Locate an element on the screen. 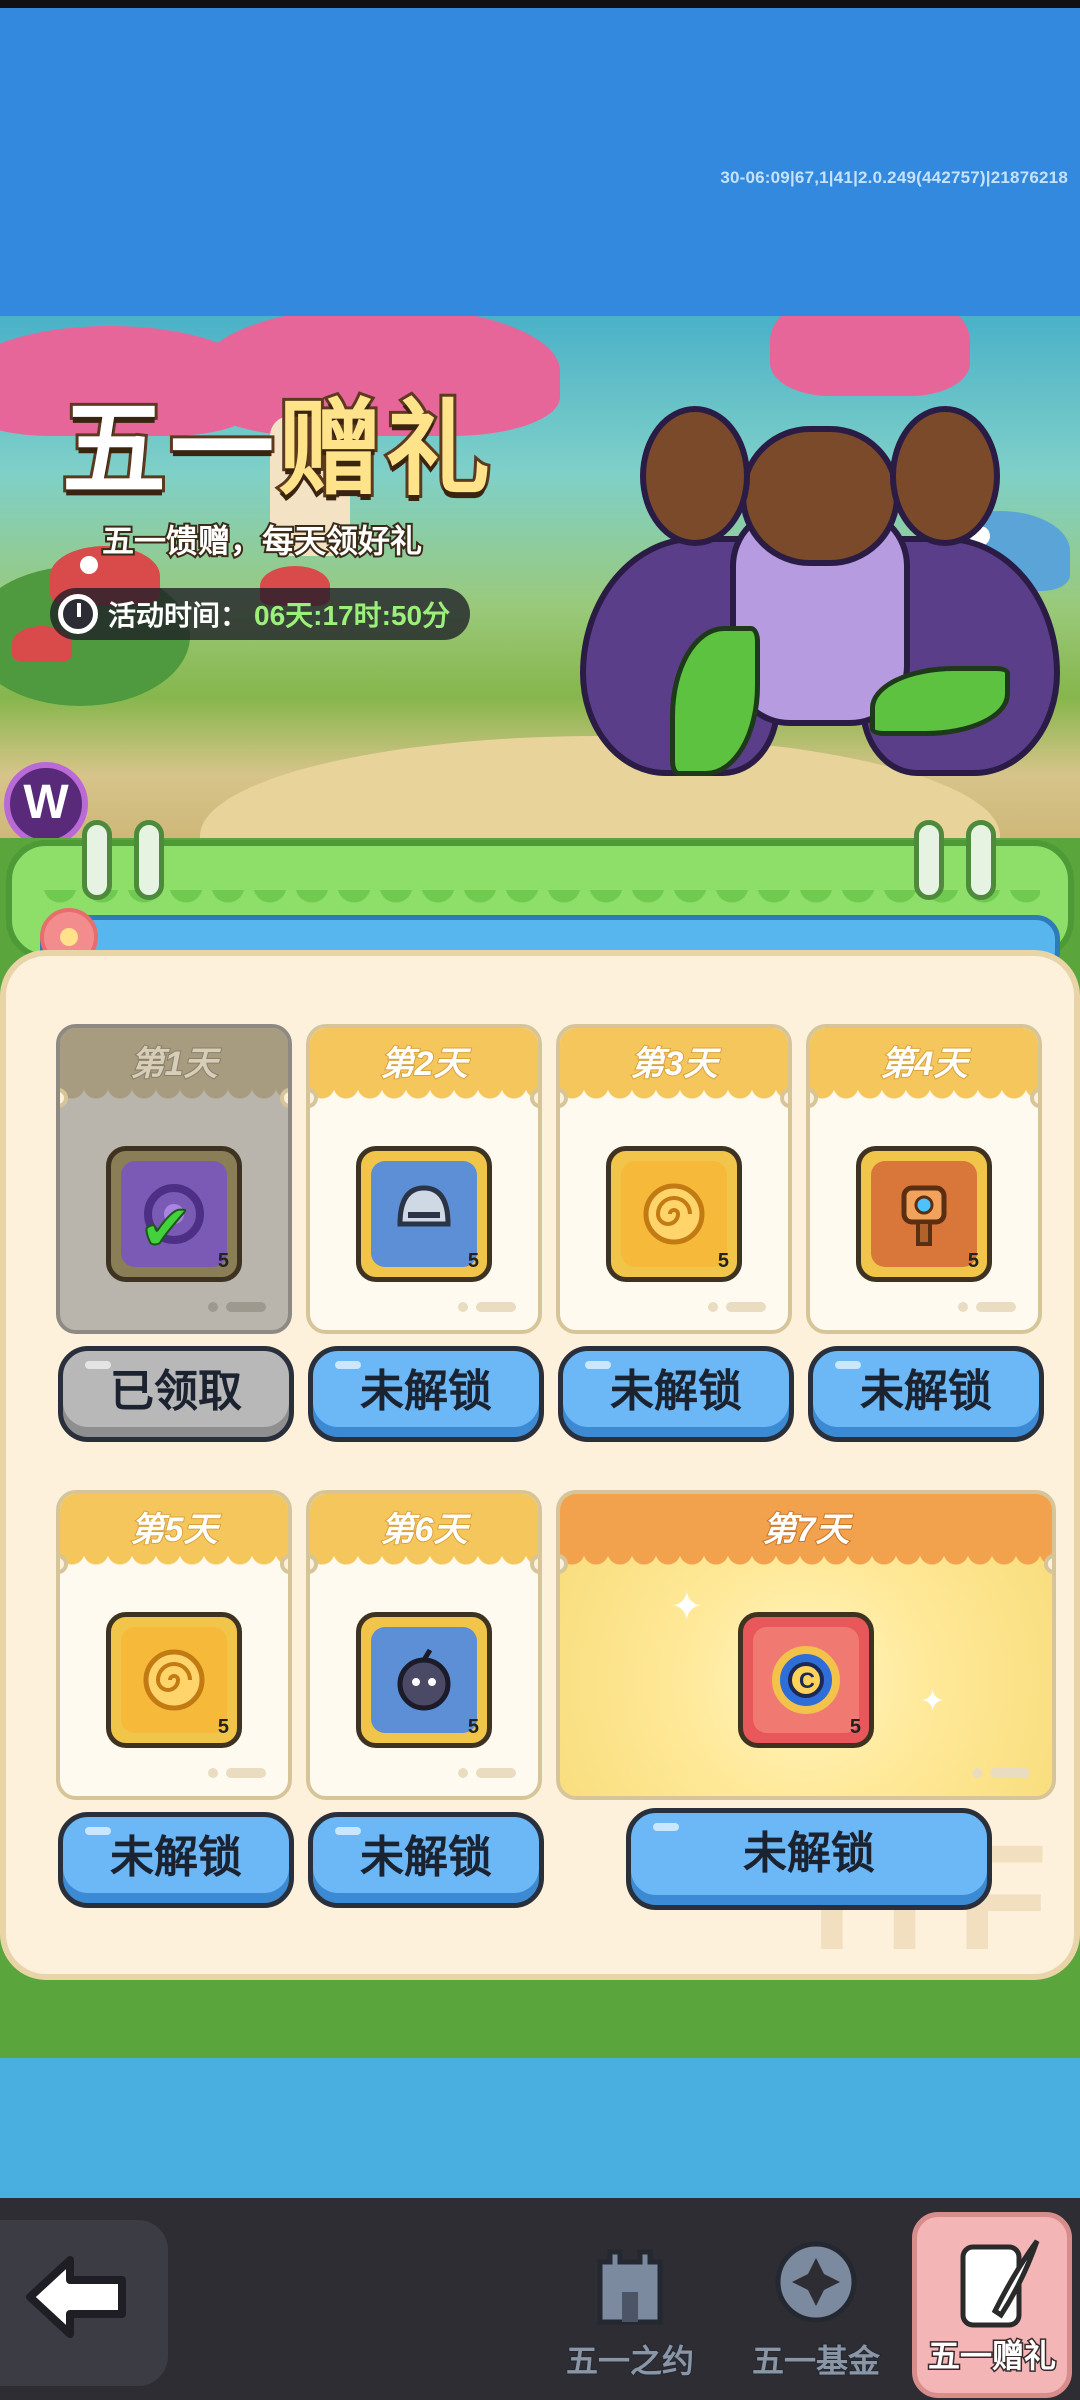 The image size is (1080, 2400). svg-text: C is located at coordinates (807, 1680).